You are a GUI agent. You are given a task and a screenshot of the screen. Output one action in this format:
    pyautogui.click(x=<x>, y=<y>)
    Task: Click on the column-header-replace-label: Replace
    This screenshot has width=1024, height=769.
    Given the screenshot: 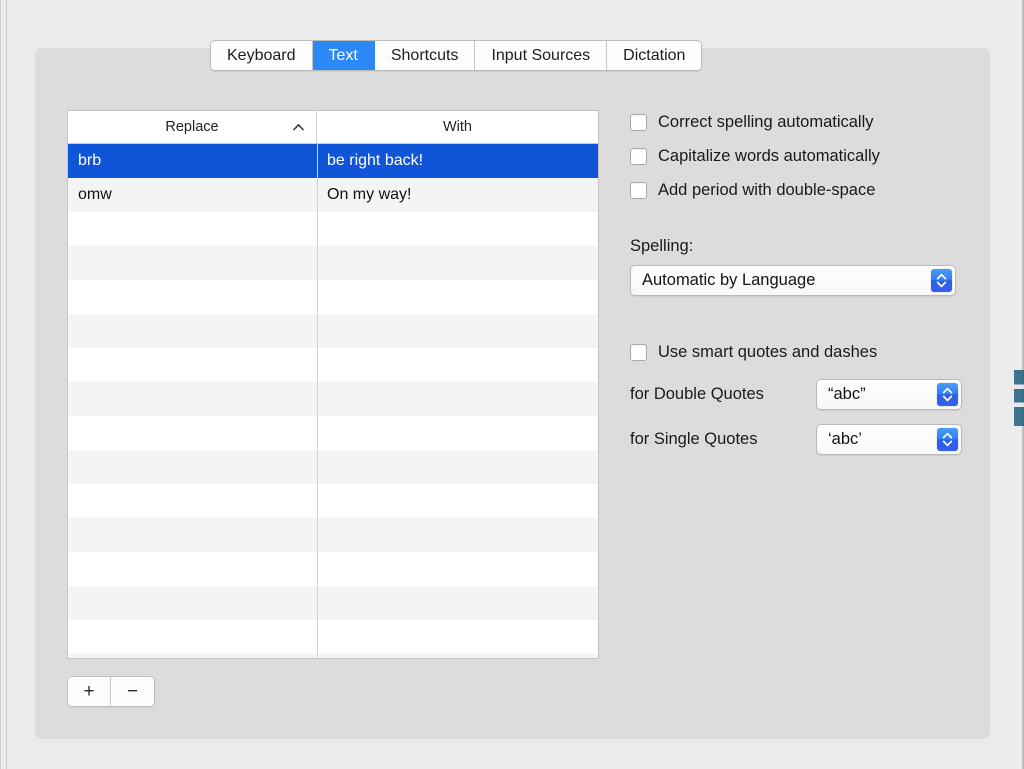 What is the action you would take?
    pyautogui.click(x=192, y=127)
    